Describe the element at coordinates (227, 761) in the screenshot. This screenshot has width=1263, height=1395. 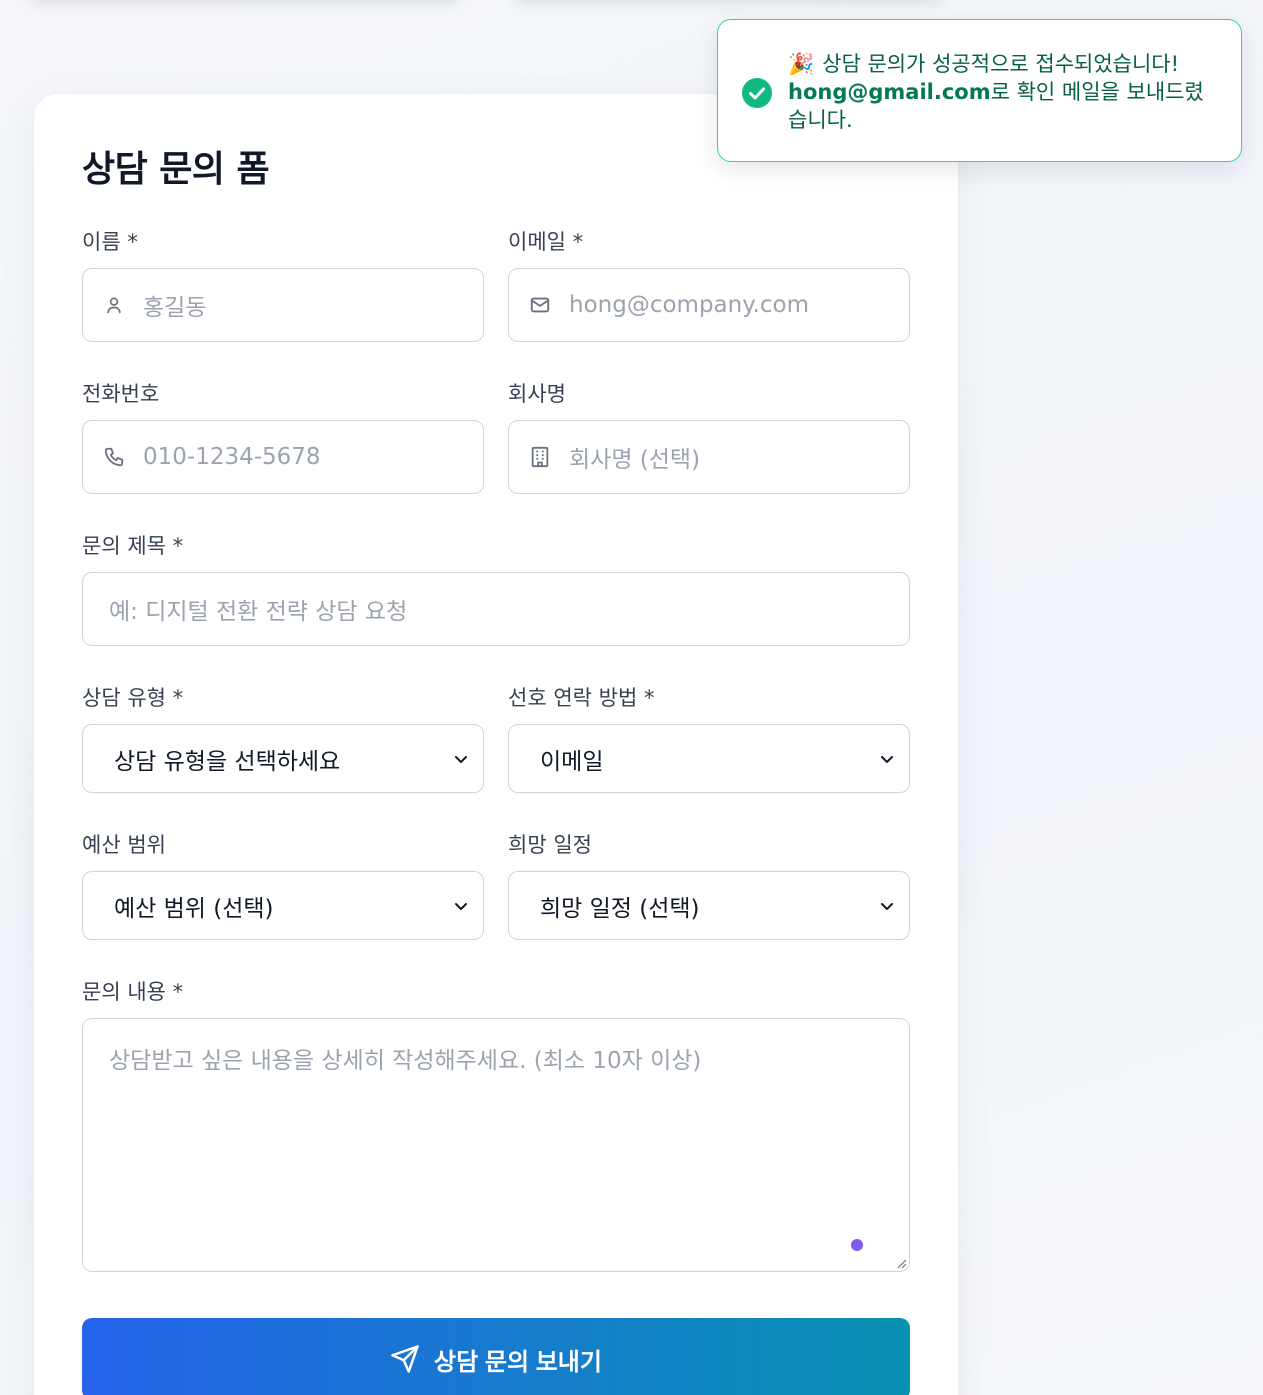
I see `consult-type-value: 상담 유형을 선택하세요` at that location.